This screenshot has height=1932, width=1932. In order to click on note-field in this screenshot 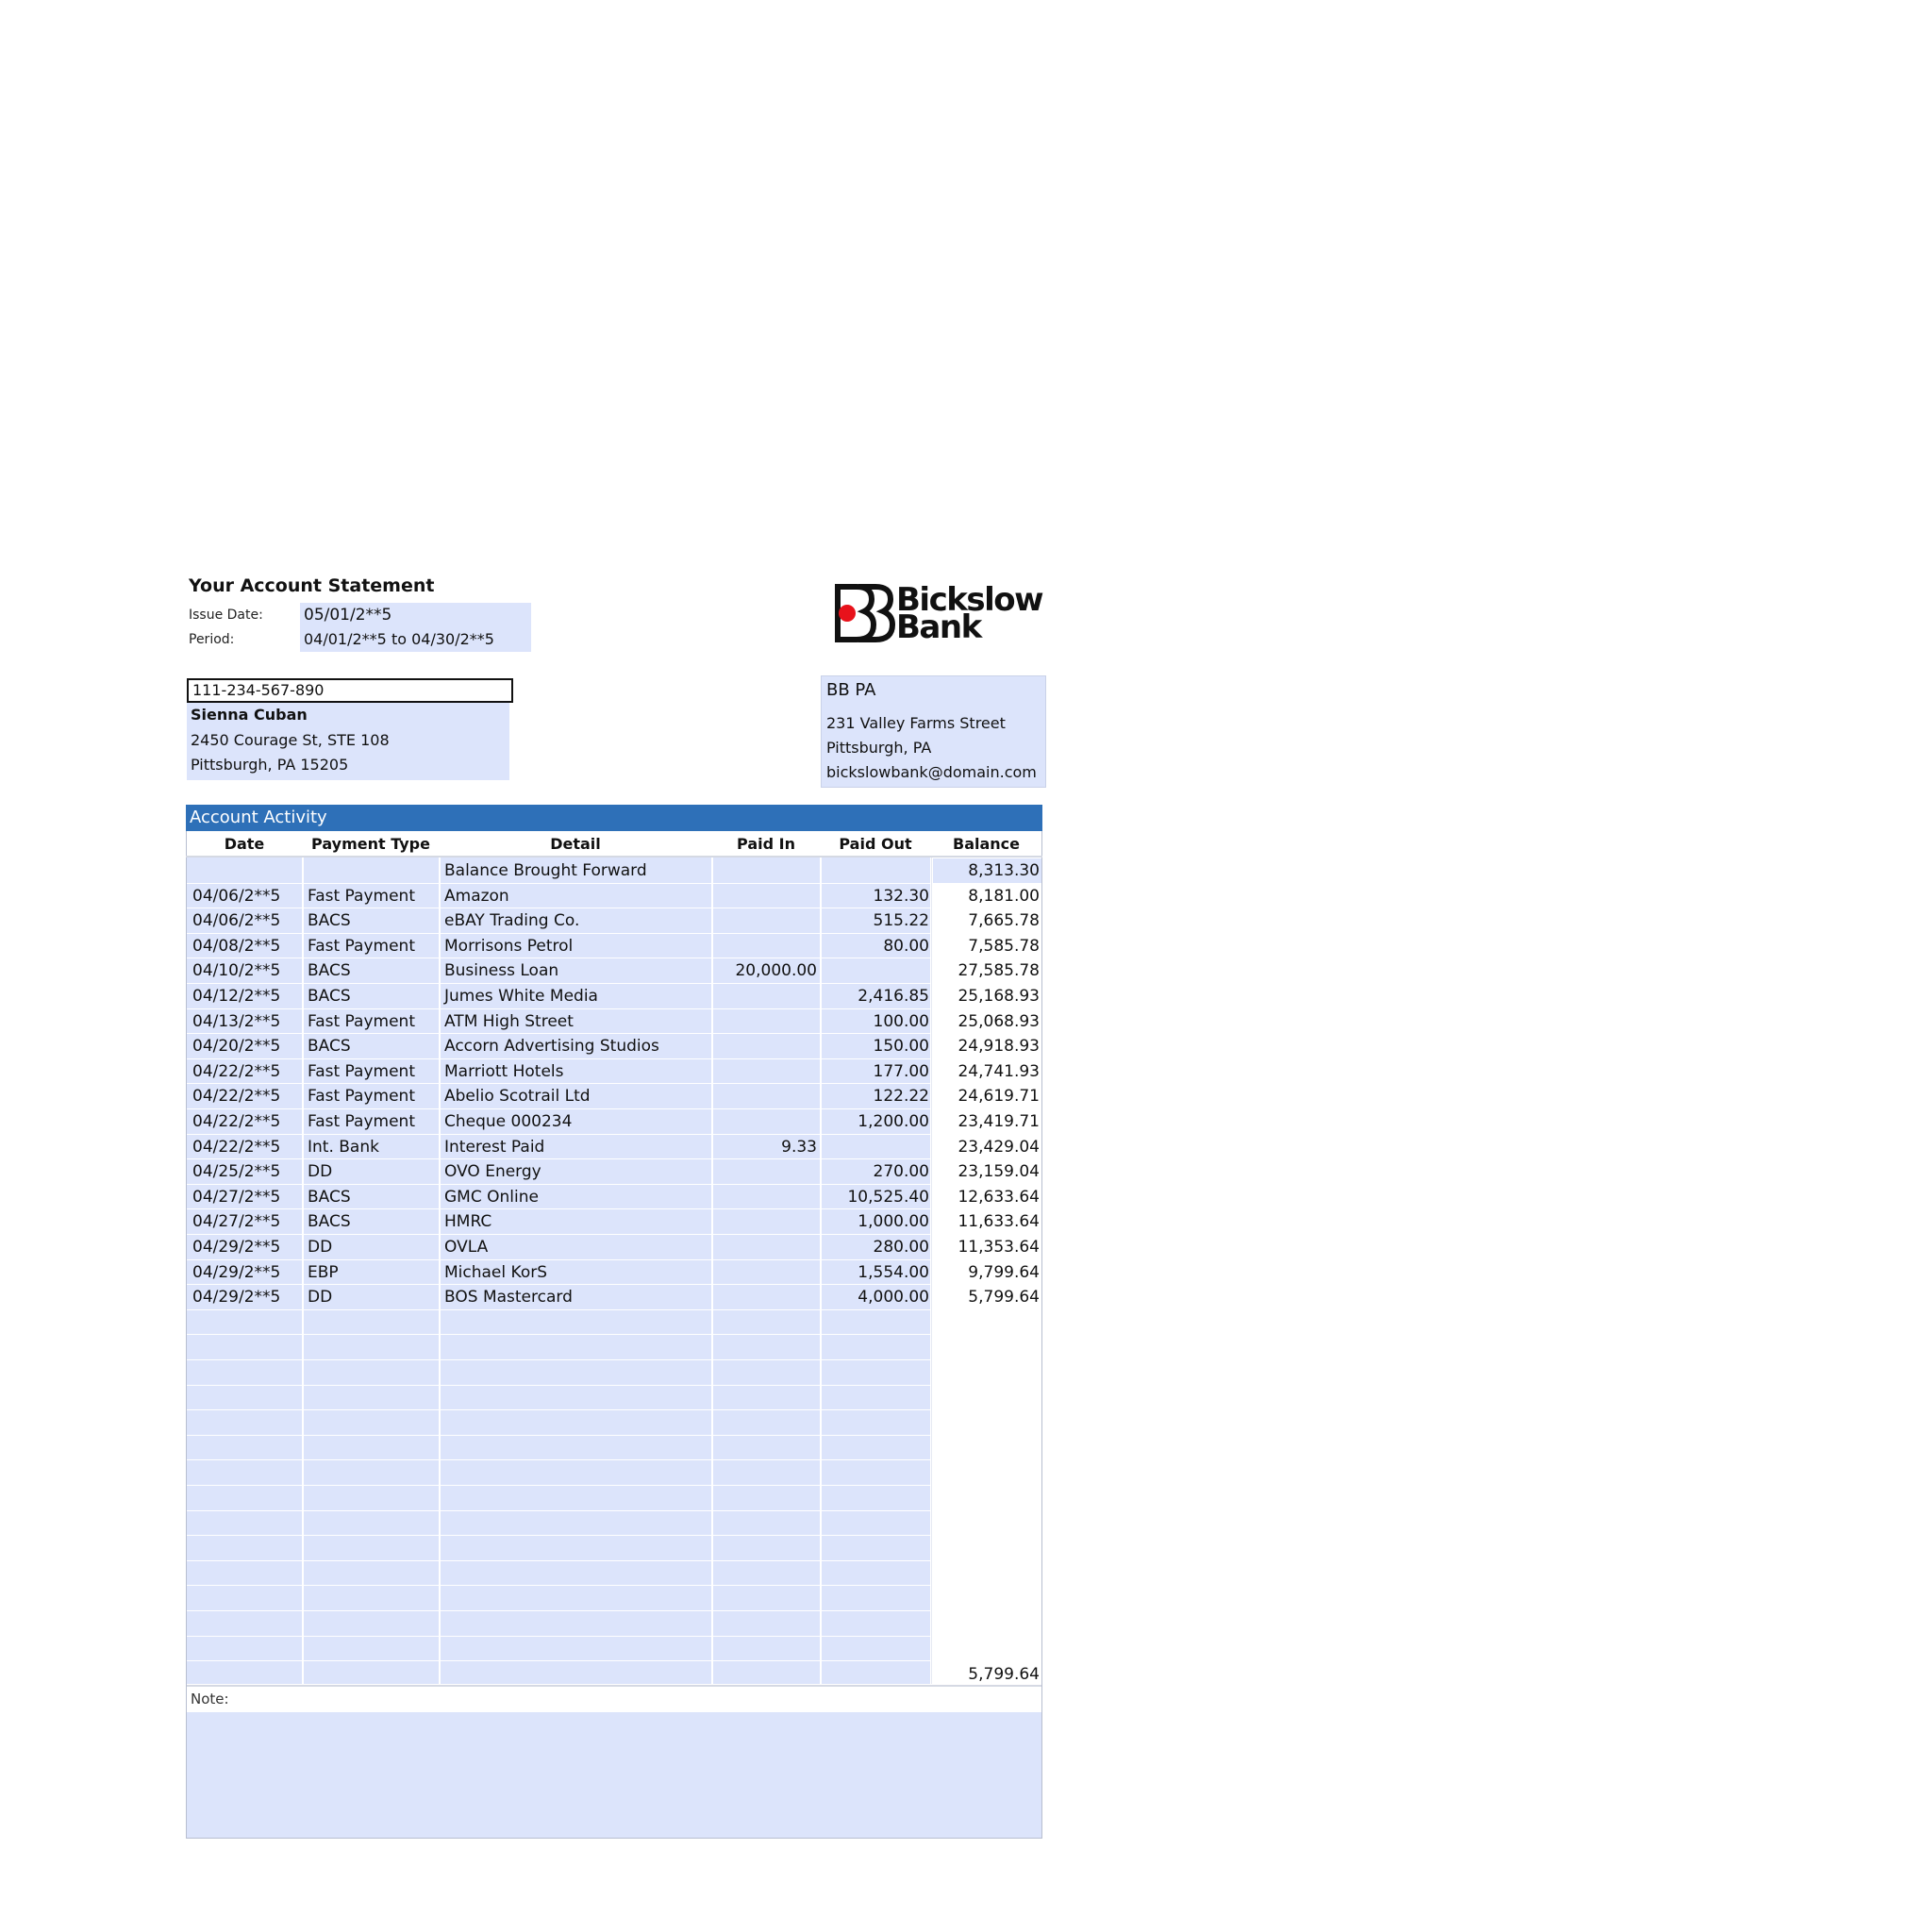, I will do `click(614, 1775)`.